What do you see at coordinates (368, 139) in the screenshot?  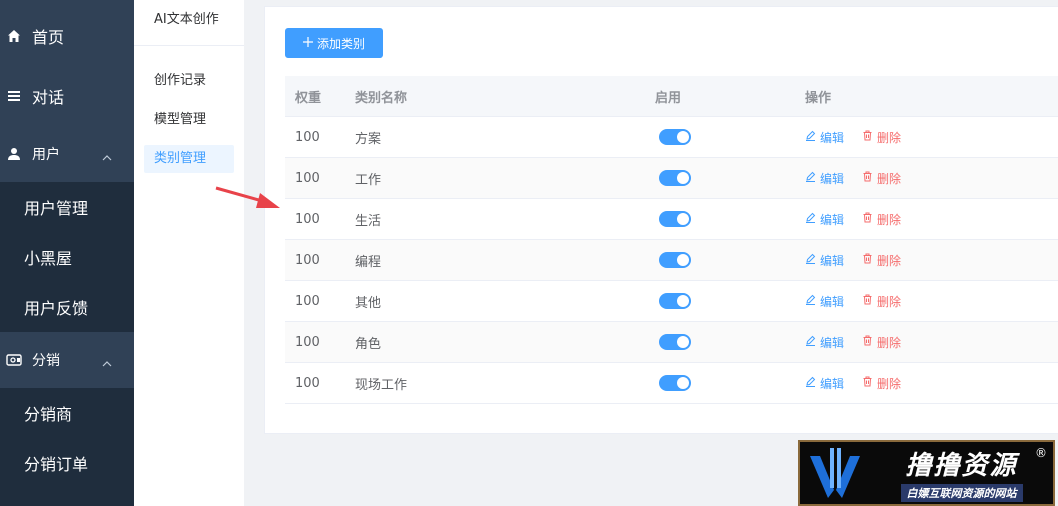 I see `cell-name: 方案` at bounding box center [368, 139].